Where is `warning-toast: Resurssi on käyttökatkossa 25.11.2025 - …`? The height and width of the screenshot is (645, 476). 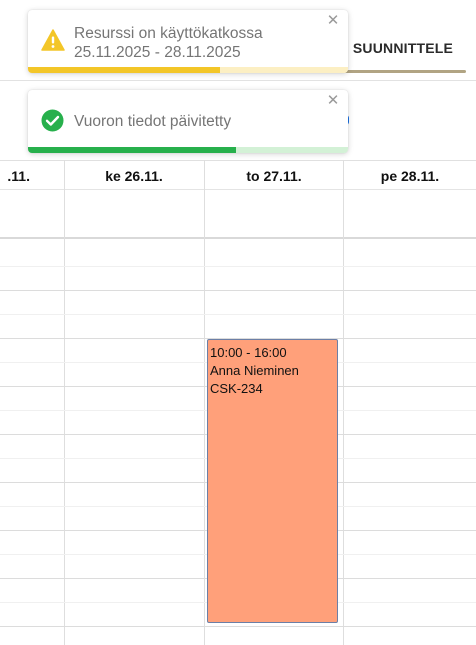
warning-toast: Resurssi on käyttökatkossa 25.11.2025 - … is located at coordinates (188, 41).